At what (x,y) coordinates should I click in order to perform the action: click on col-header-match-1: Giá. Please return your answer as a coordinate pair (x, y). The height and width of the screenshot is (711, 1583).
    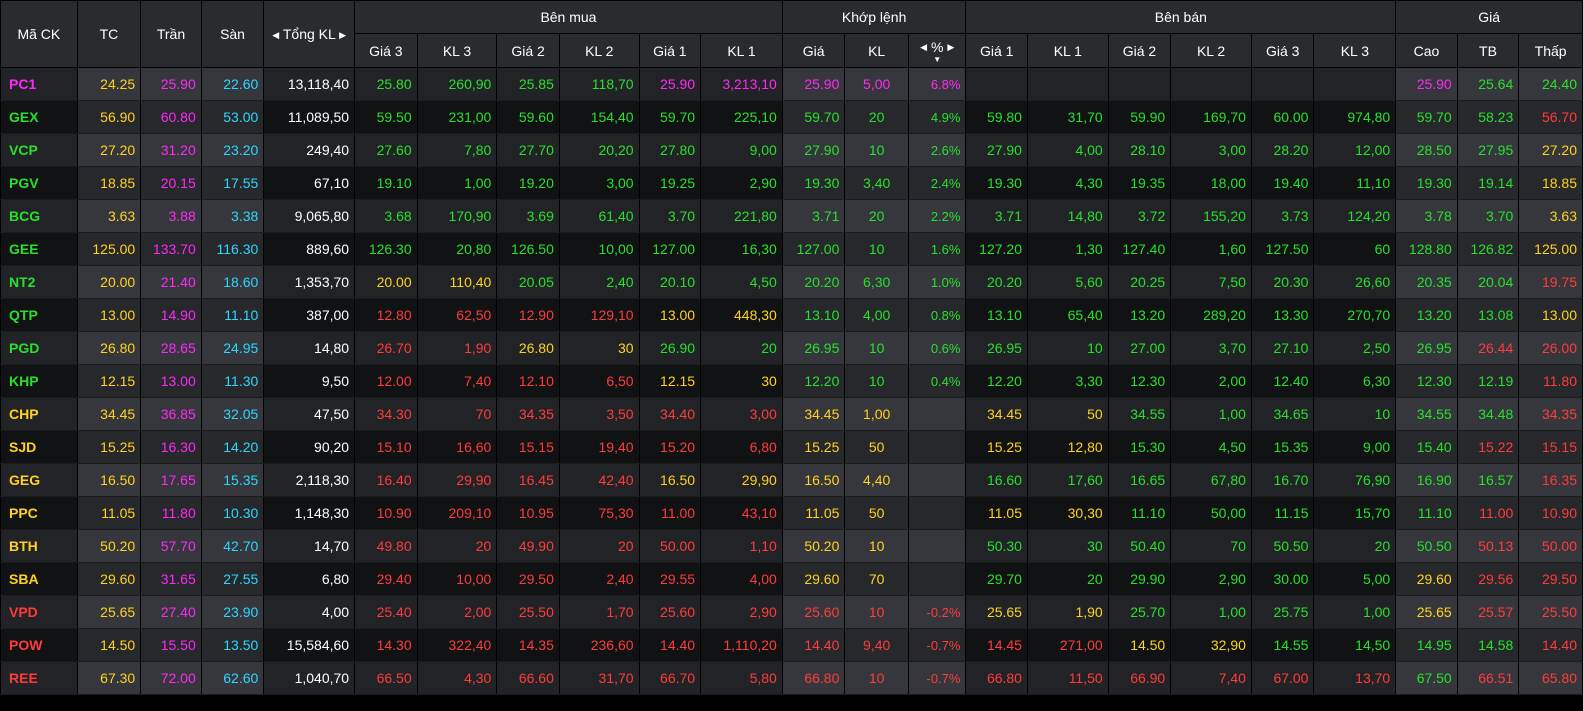
    Looking at the image, I should click on (813, 50).